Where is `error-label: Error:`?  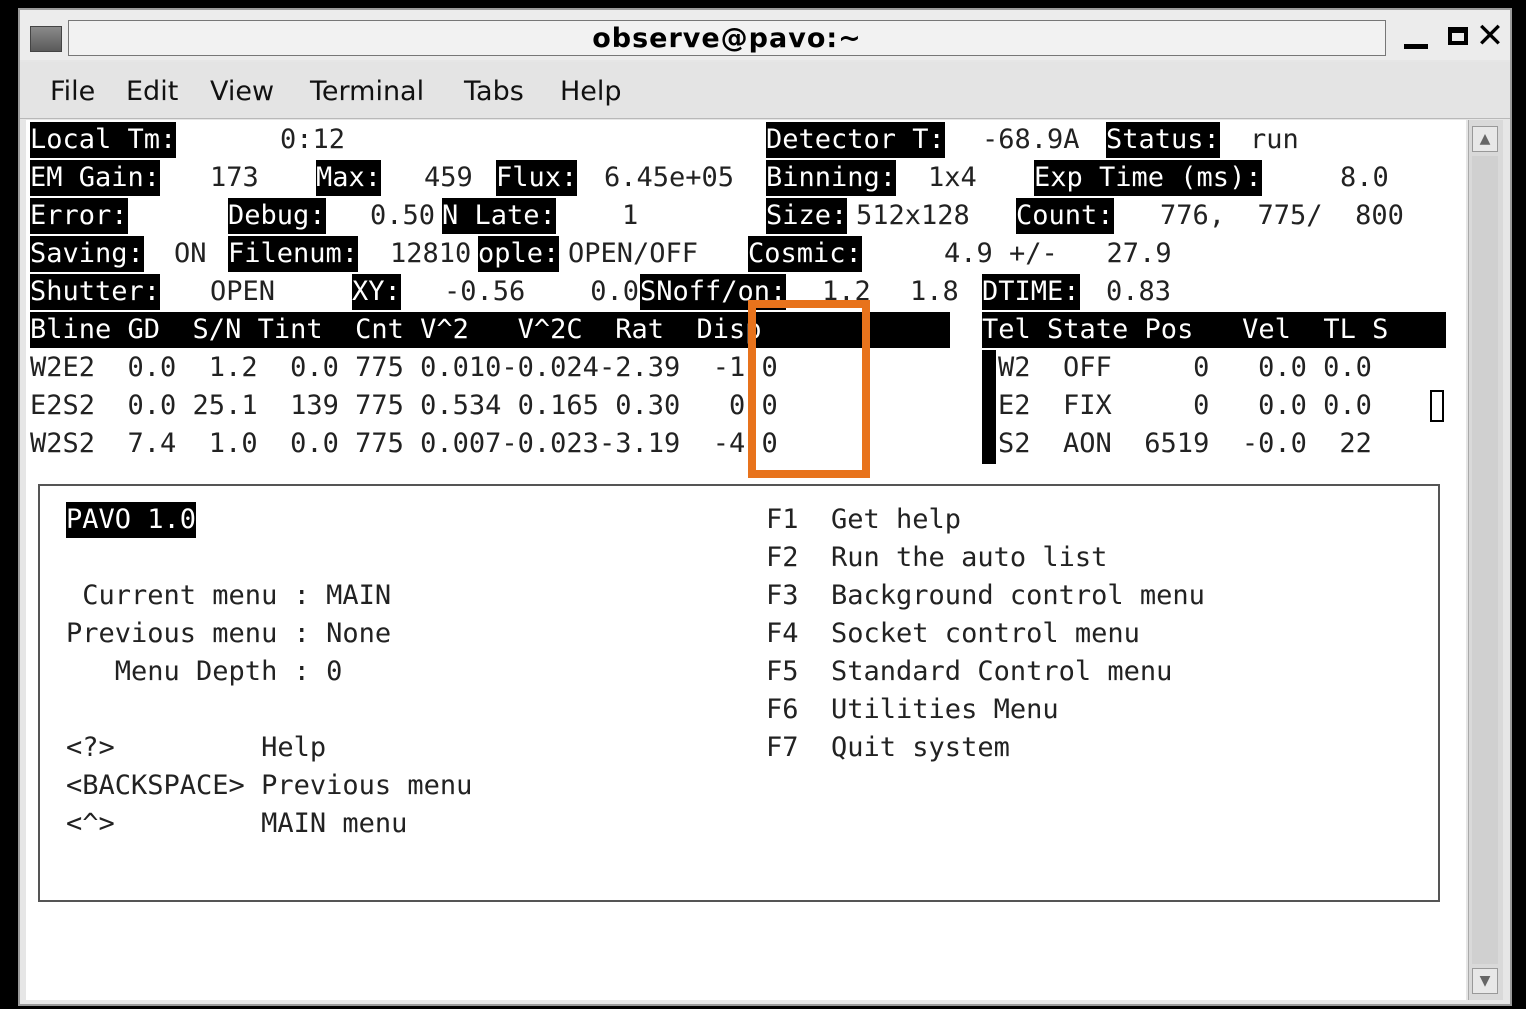 error-label: Error: is located at coordinates (79, 216).